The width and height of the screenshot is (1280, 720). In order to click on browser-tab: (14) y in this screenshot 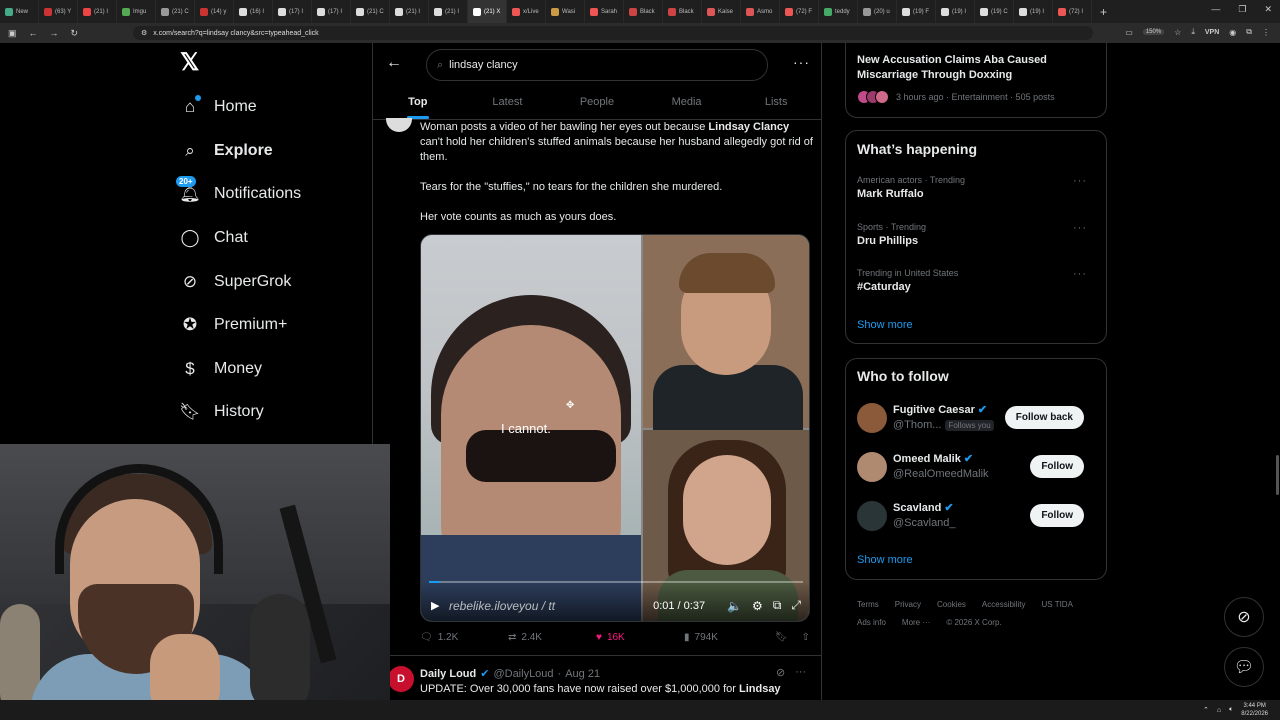, I will do `click(214, 11)`.